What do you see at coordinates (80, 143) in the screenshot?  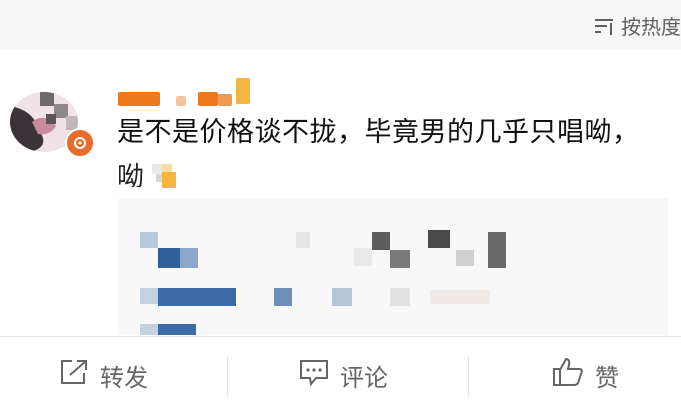 I see `verified-badge-icon` at bounding box center [80, 143].